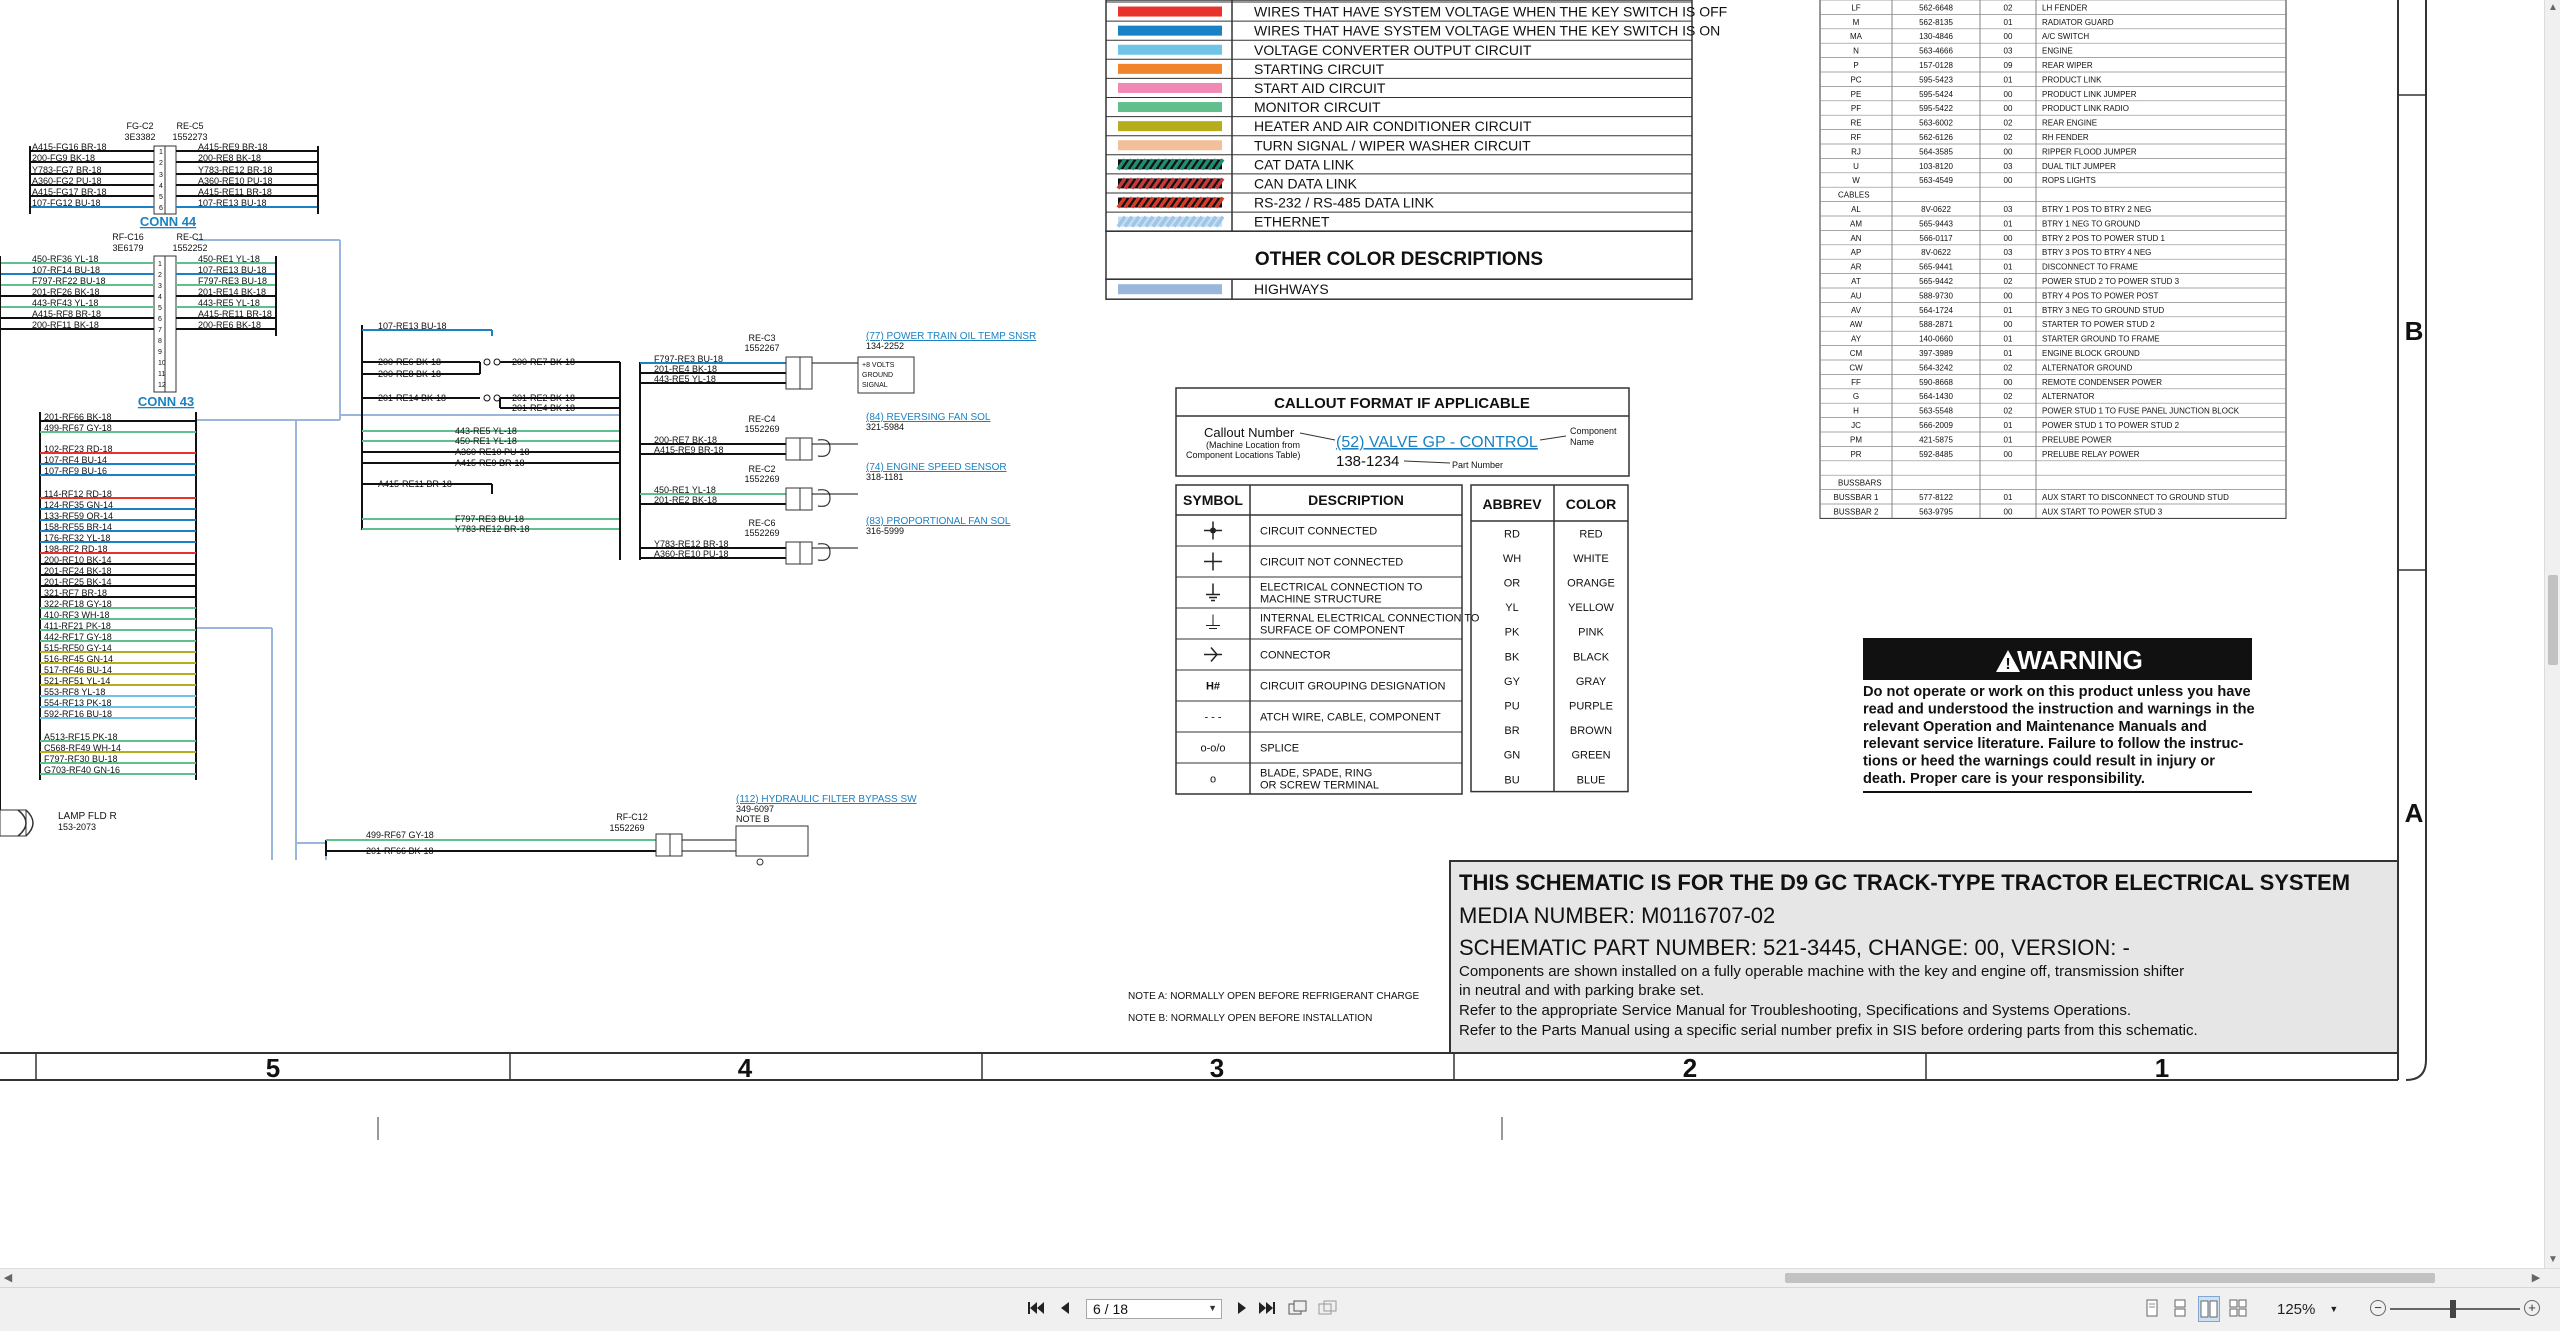 The width and height of the screenshot is (2560, 1331). What do you see at coordinates (2100, 295) in the screenshot?
I see `component-description: BTRY 4 POS TO POWER POST` at bounding box center [2100, 295].